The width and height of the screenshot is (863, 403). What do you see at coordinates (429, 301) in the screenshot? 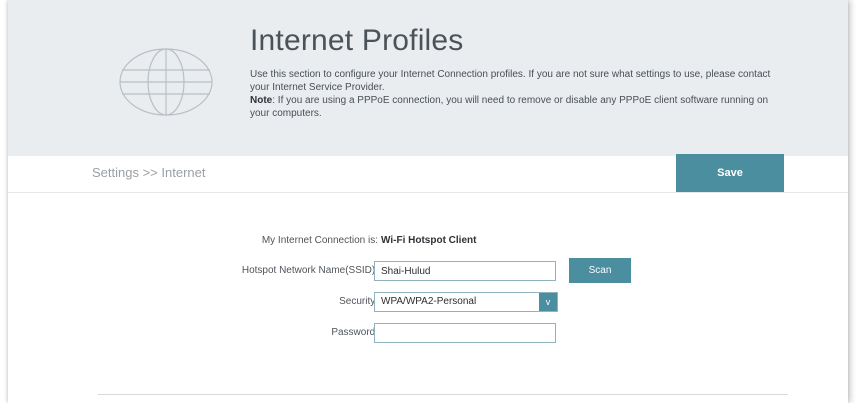
I see `security-select-value: WPA/WPA2-Personal` at bounding box center [429, 301].